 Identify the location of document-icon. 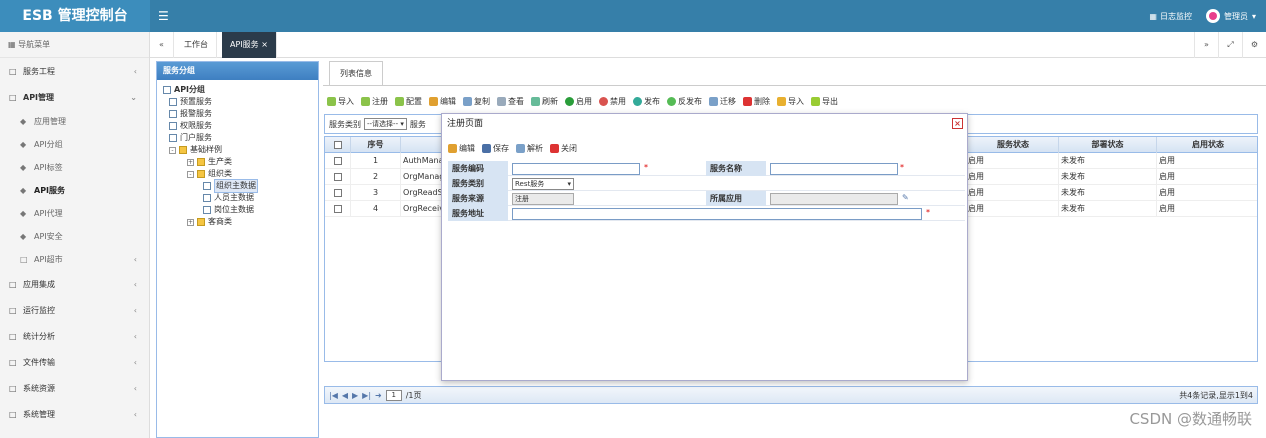
(173, 114).